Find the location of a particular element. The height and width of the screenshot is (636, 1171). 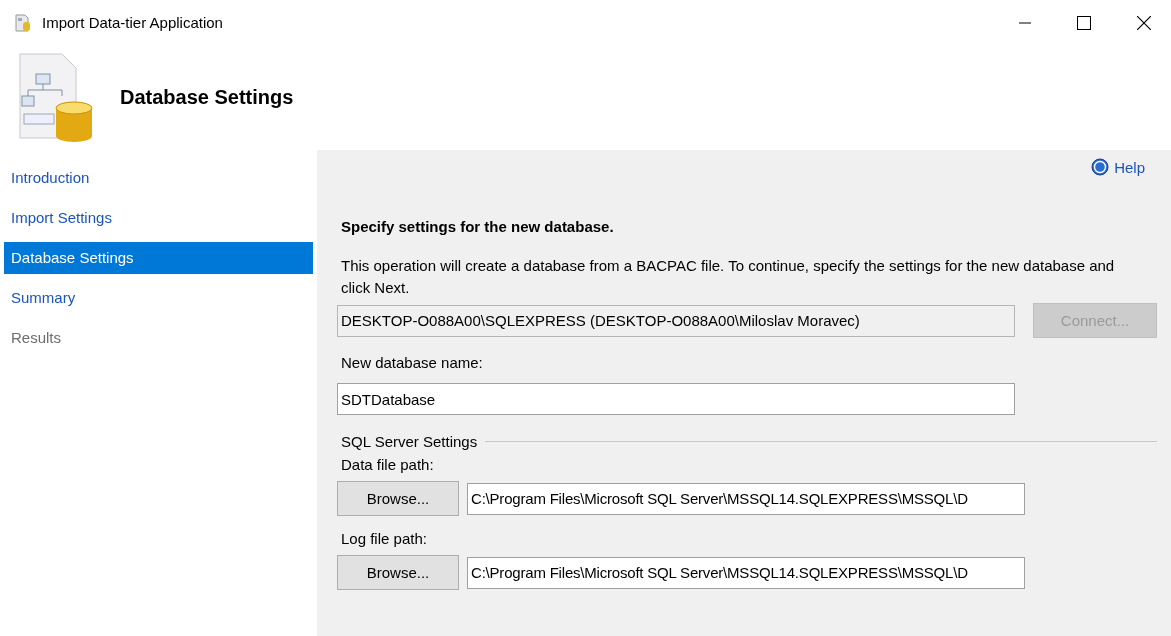

sidebar-item: Introduction is located at coordinates (158, 178).